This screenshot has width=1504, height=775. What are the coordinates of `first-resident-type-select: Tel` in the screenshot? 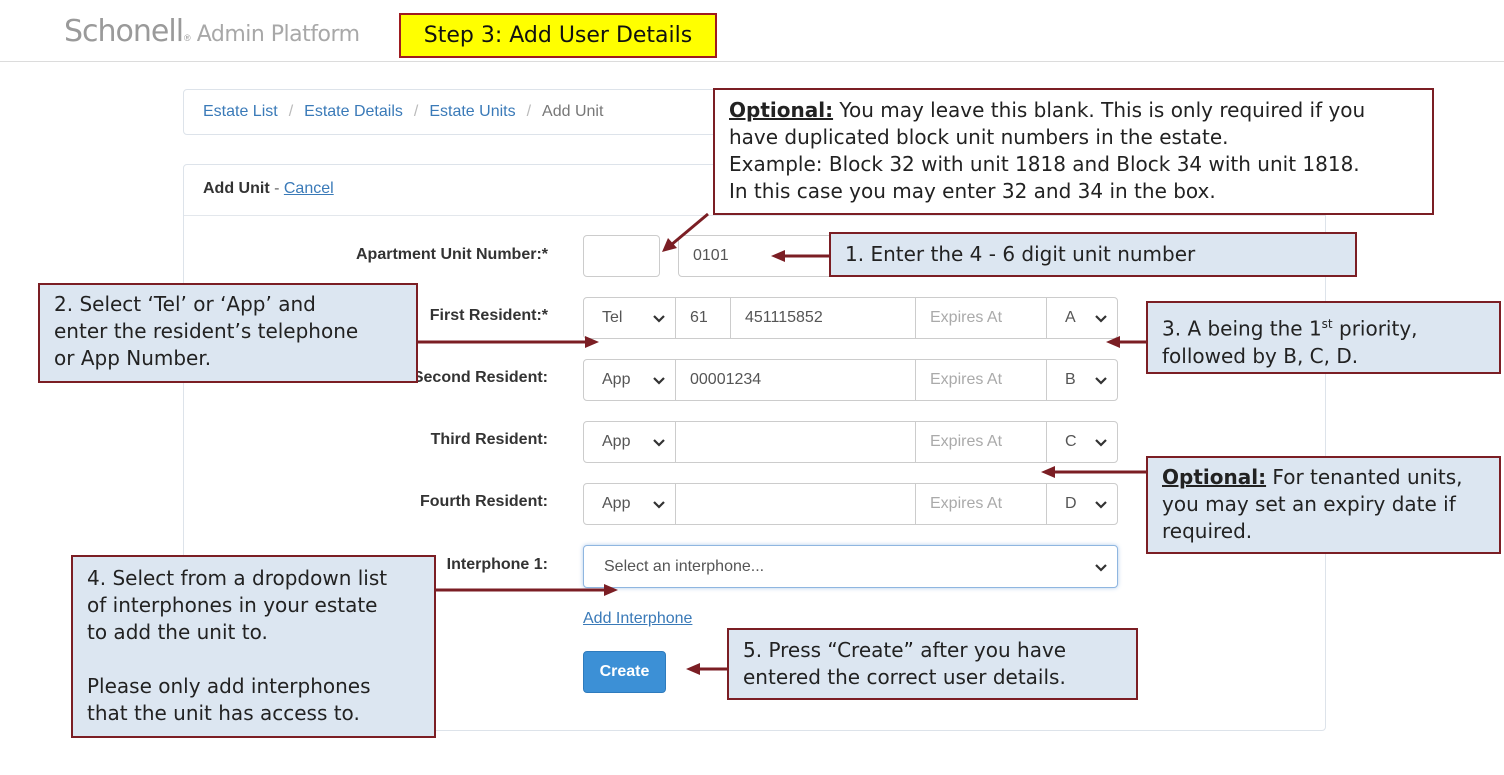 It's located at (629, 318).